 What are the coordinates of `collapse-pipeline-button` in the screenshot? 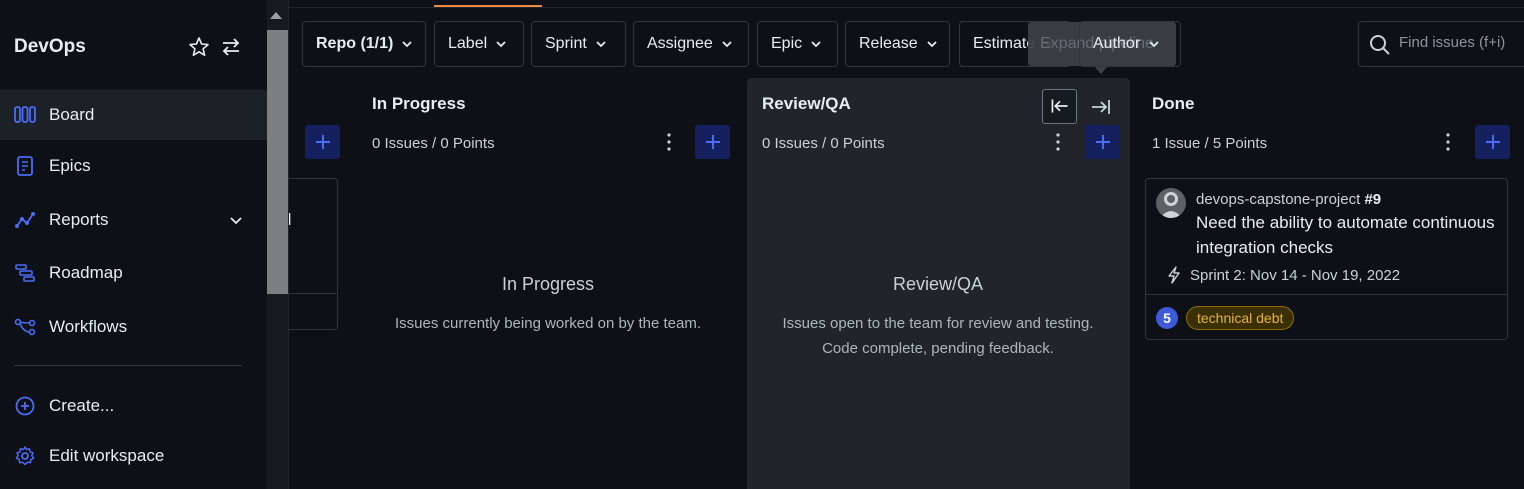 It's located at (1059, 106).